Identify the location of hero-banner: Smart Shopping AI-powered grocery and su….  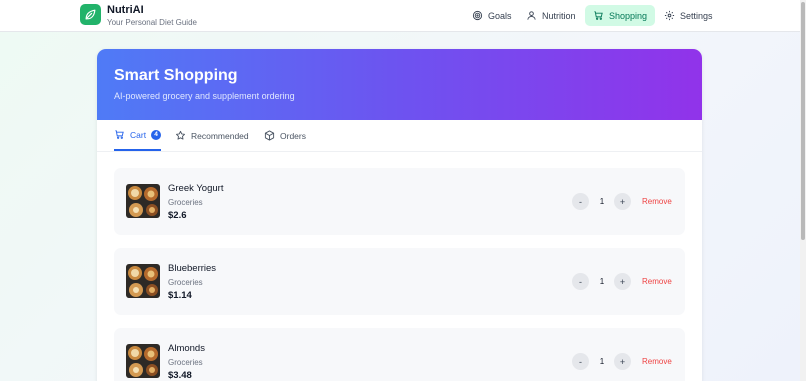
(399, 84).